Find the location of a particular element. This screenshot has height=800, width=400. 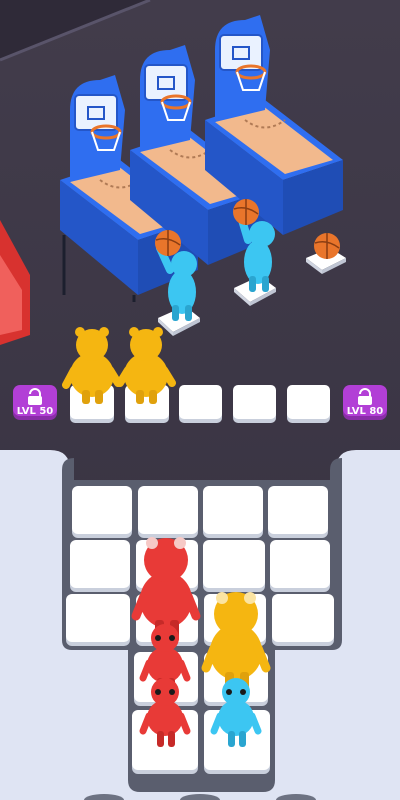

locked-slot-right-label: LVL 80 is located at coordinates (365, 411).